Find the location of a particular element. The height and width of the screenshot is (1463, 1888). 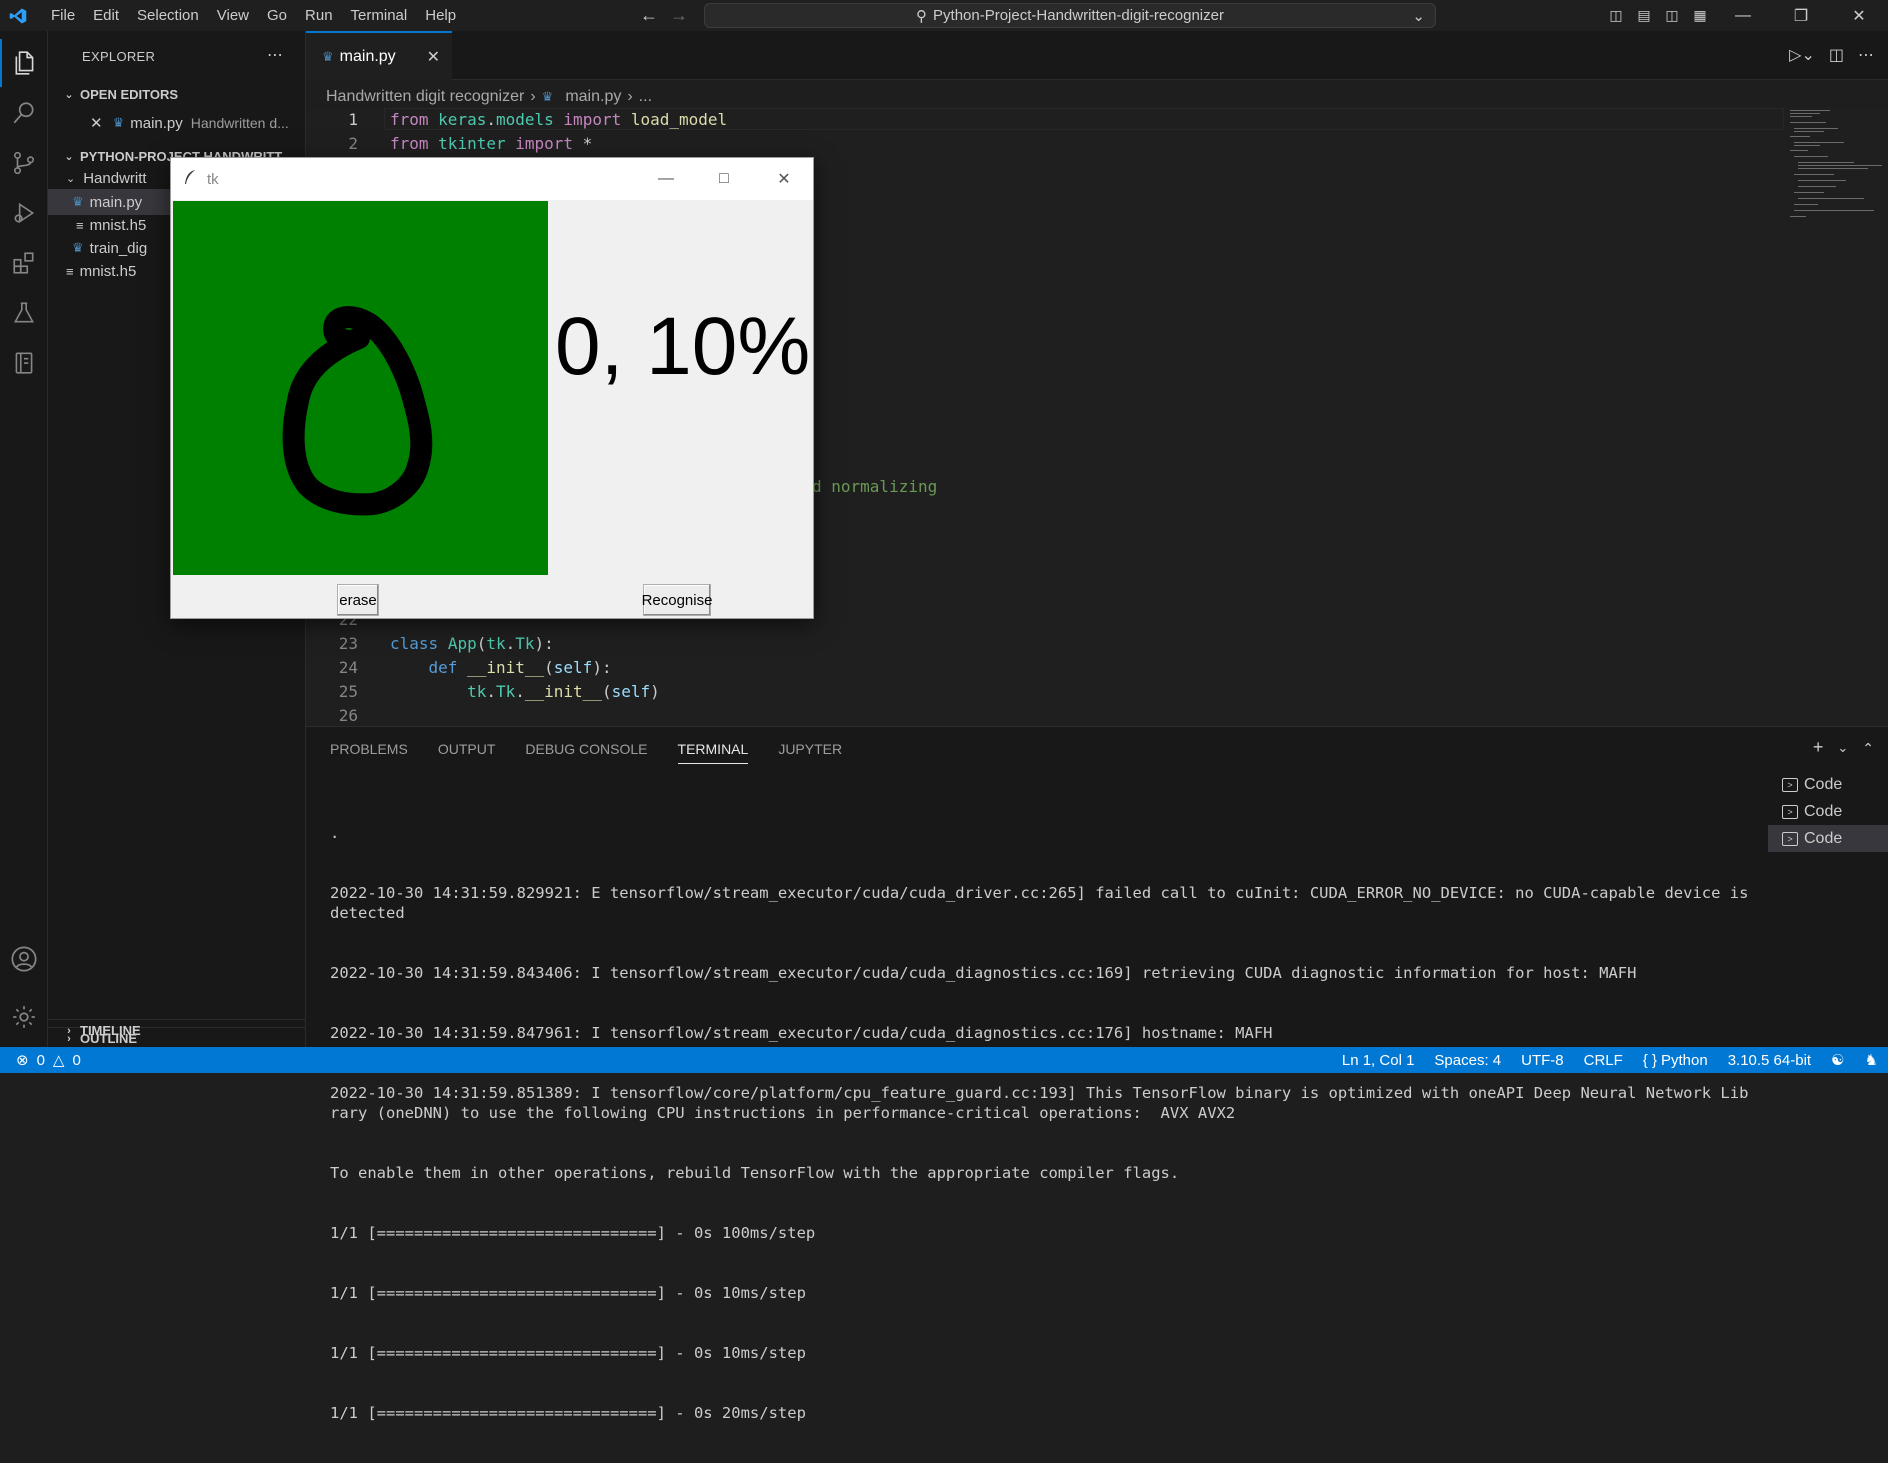

menu-selection: Selection is located at coordinates (168, 15).